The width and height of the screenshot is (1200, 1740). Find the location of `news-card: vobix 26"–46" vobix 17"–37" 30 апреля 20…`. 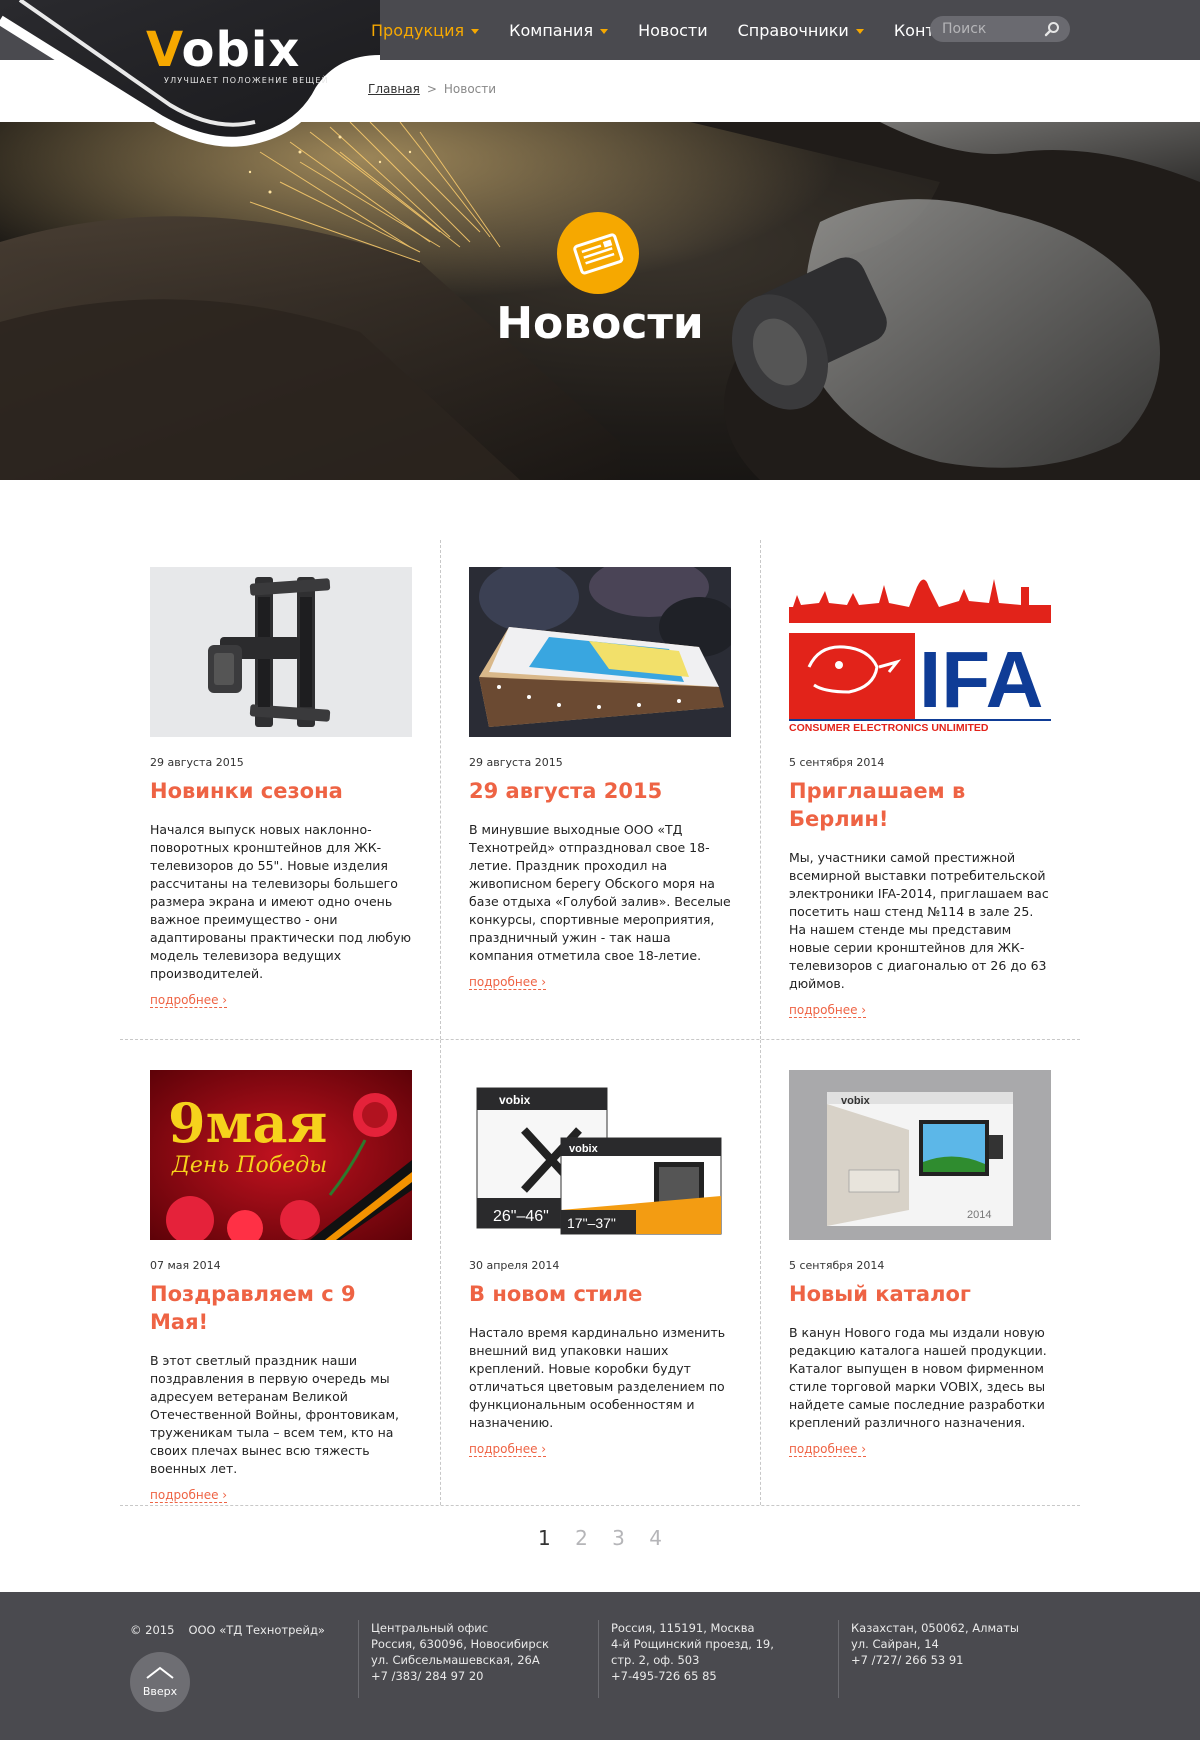

news-card: vobix 26"–46" vobix 17"–37" 30 апреля 20… is located at coordinates (600, 1263).